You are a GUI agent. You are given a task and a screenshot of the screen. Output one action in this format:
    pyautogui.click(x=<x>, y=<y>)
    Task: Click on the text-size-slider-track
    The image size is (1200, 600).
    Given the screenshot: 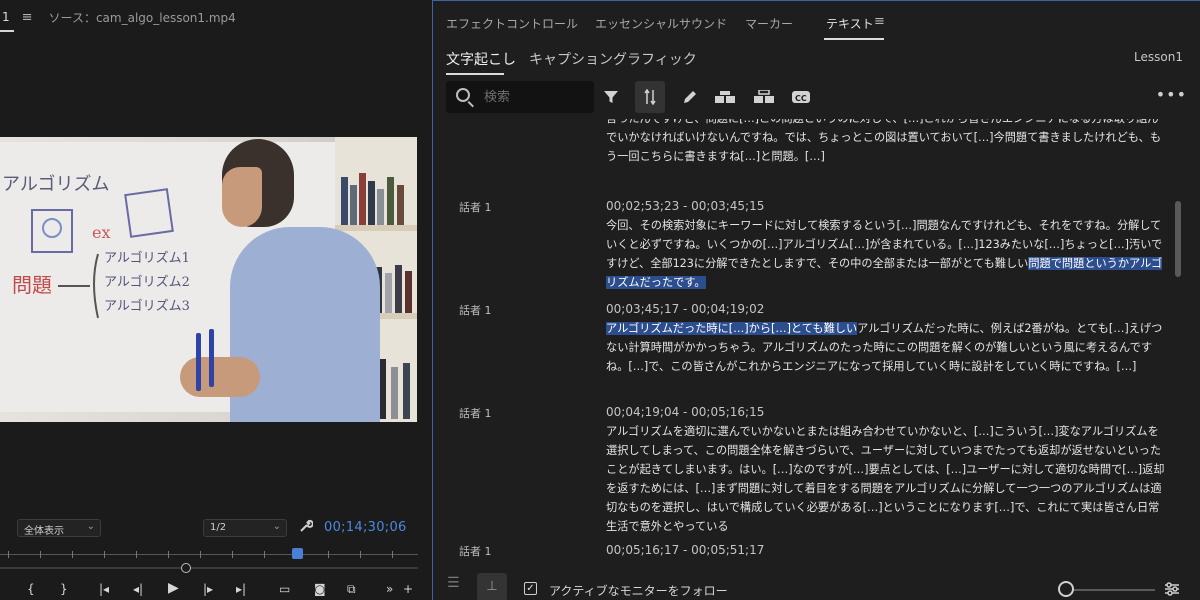 What is the action you would take?
    pyautogui.click(x=1112, y=590)
    